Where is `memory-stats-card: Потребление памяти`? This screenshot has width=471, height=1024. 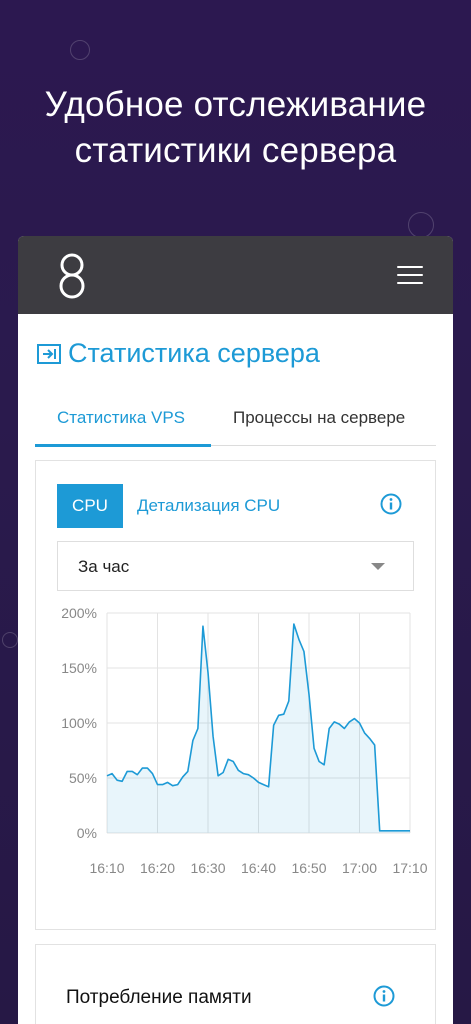 memory-stats-card: Потребление памяти is located at coordinates (235, 984).